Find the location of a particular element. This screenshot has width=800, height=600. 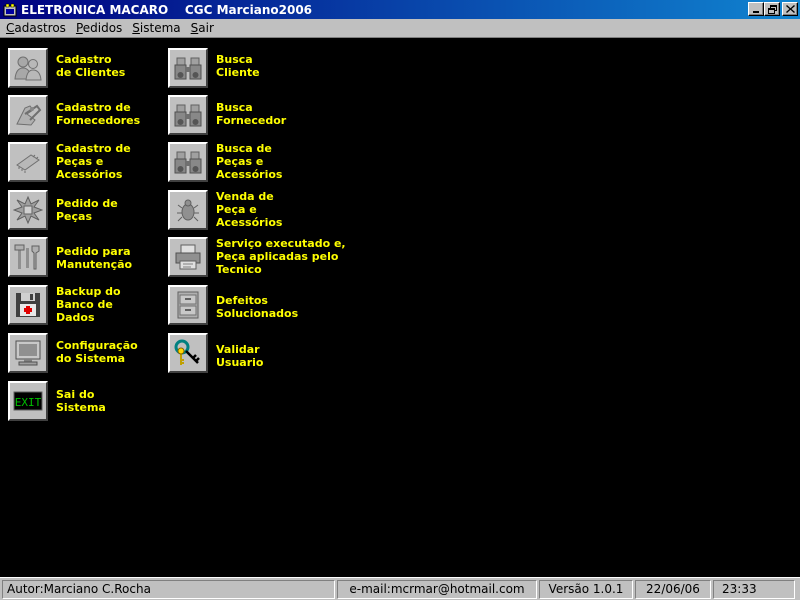

tile-busca-cliente: Busca Cliente is located at coordinates (214, 68).